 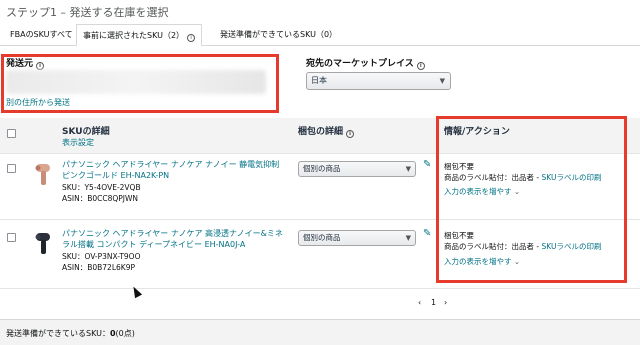 What do you see at coordinates (42, 174) in the screenshot?
I see `product-thumbnail-pink-dryer` at bounding box center [42, 174].